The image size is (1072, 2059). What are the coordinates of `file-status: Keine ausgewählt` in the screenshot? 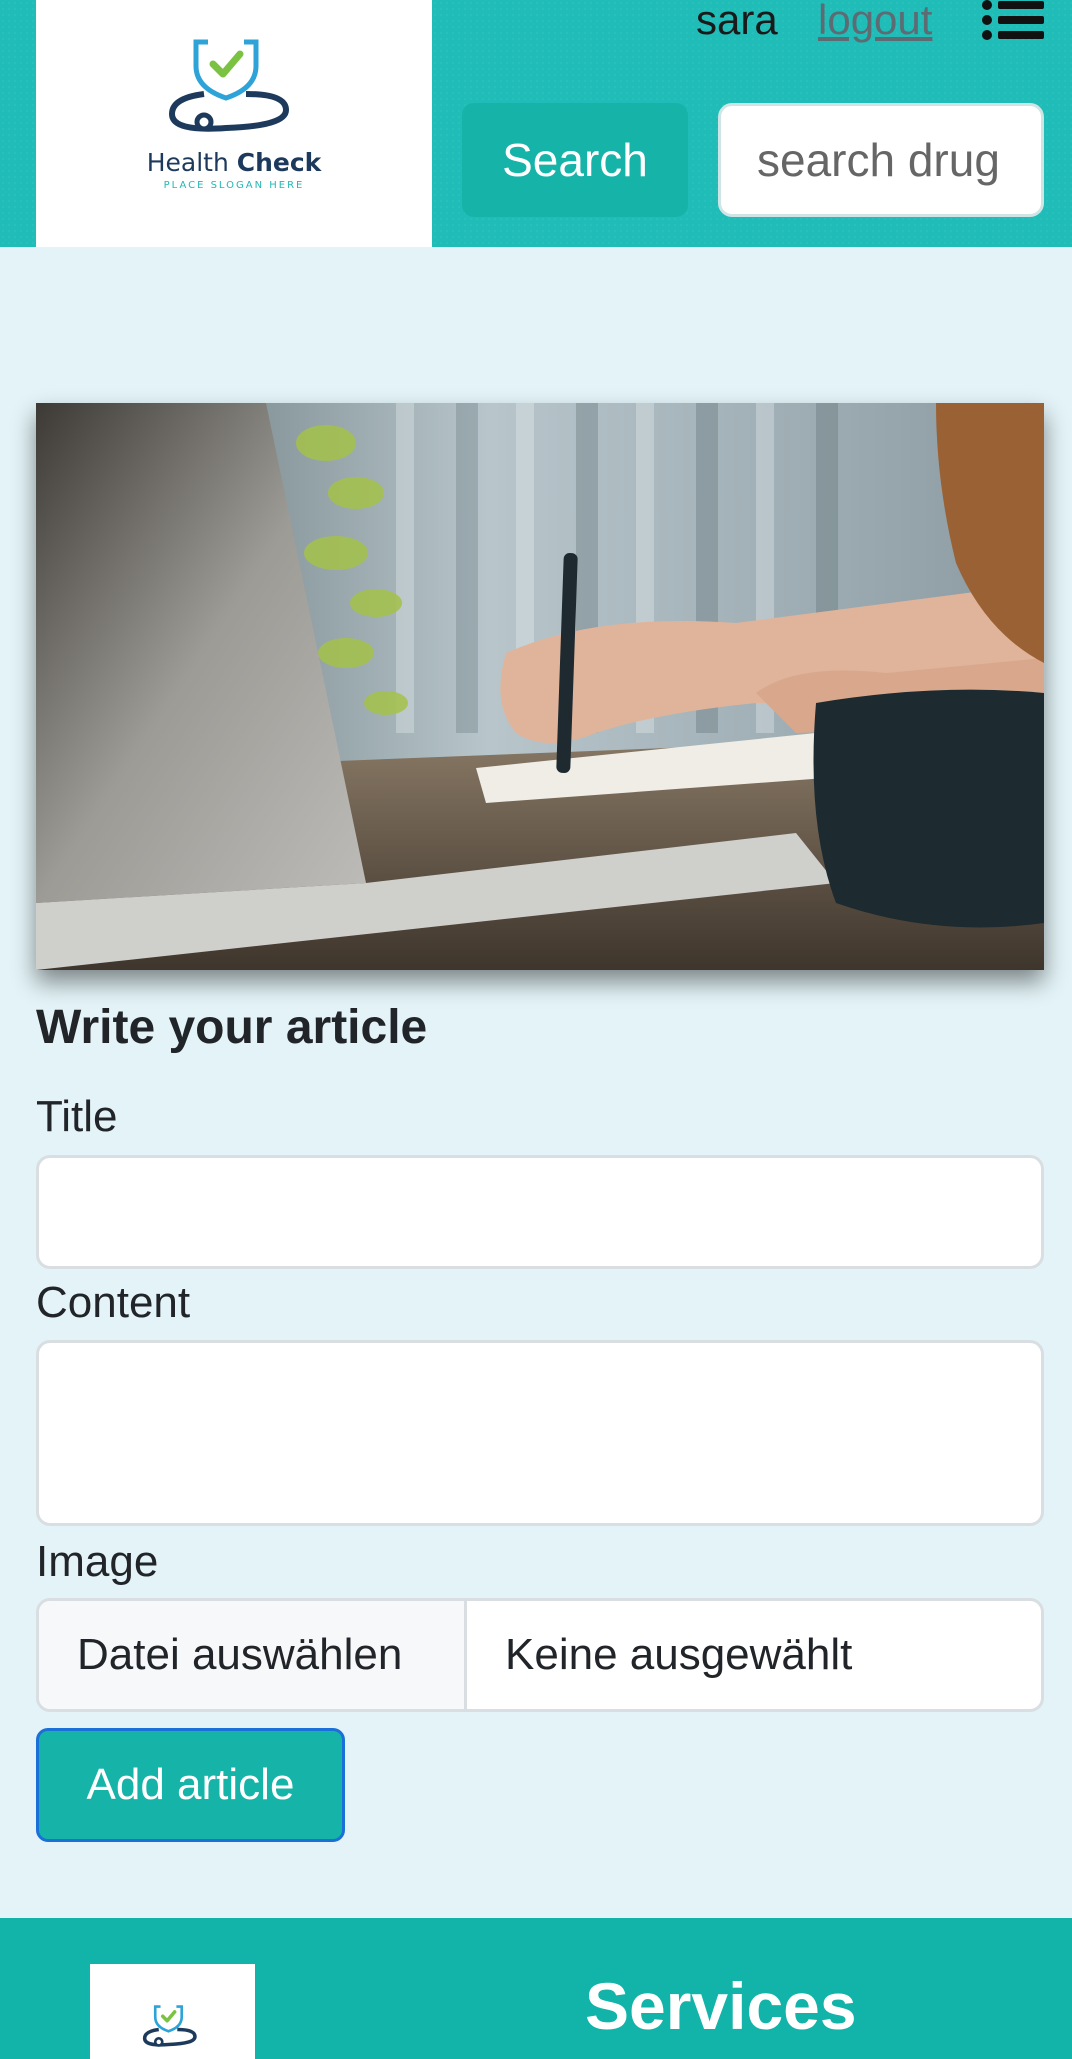 It's located at (679, 1654).